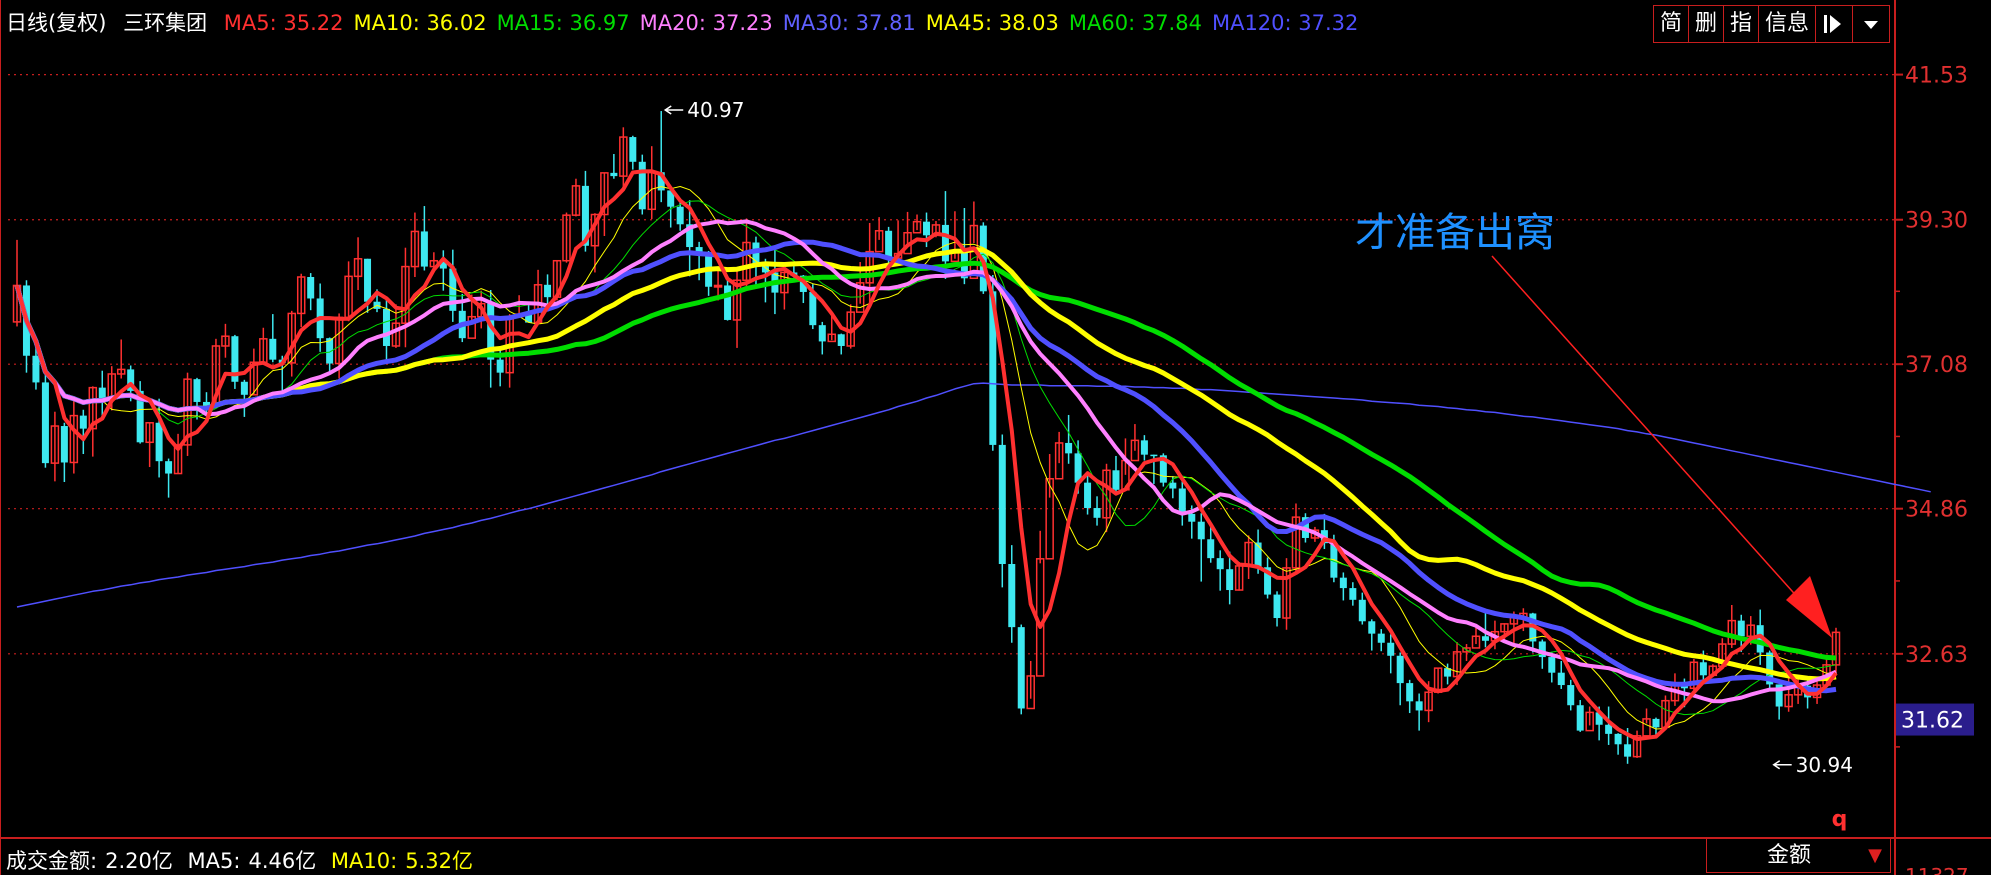 The image size is (1991, 875). Describe the element at coordinates (1936, 221) in the screenshot. I see `y-tick-label: 39.30` at that location.